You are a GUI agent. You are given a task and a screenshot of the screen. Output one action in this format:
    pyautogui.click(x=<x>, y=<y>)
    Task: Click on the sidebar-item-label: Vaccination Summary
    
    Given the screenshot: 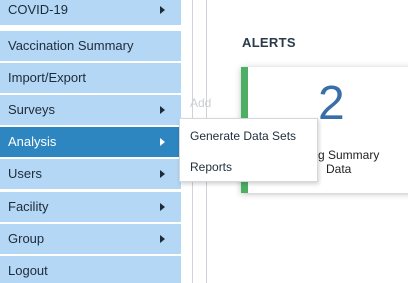 What is the action you would take?
    pyautogui.click(x=71, y=45)
    